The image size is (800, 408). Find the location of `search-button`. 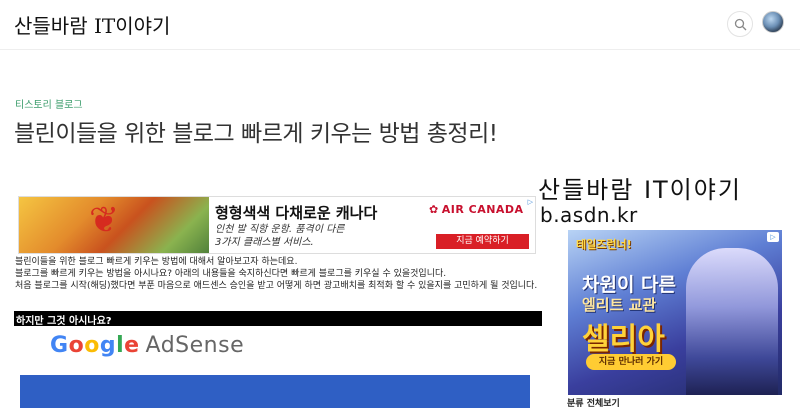

search-button is located at coordinates (740, 24).